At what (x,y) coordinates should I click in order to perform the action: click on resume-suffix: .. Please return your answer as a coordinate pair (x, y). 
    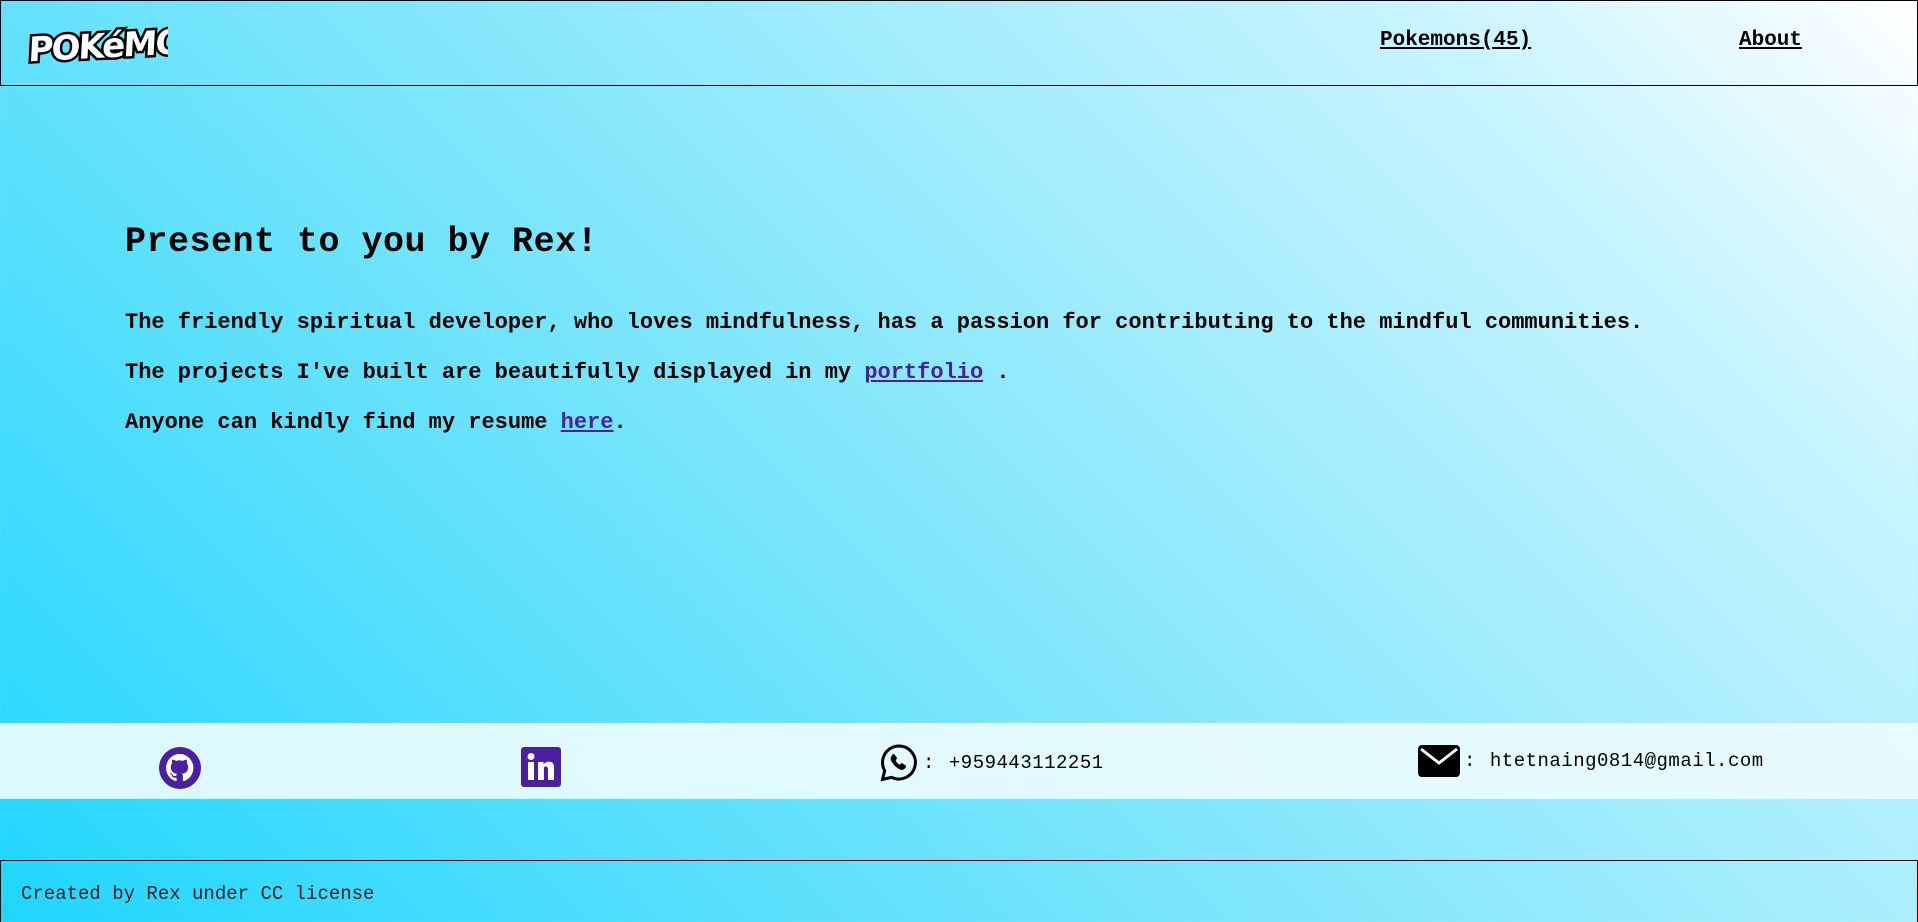
    Looking at the image, I should click on (620, 422).